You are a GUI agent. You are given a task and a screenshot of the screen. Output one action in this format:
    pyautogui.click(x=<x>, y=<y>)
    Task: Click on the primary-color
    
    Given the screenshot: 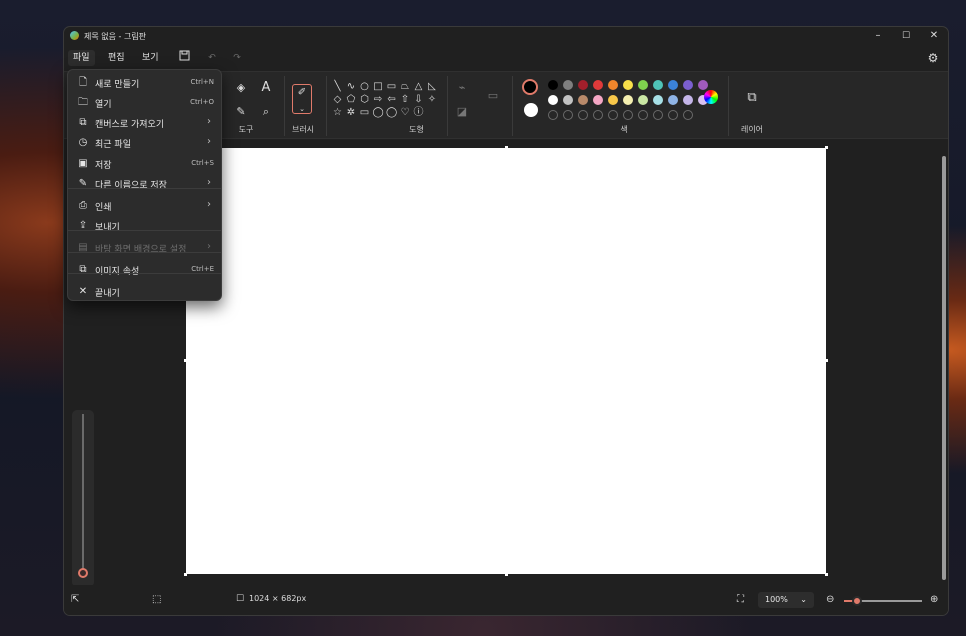 What is the action you would take?
    pyautogui.click(x=530, y=87)
    